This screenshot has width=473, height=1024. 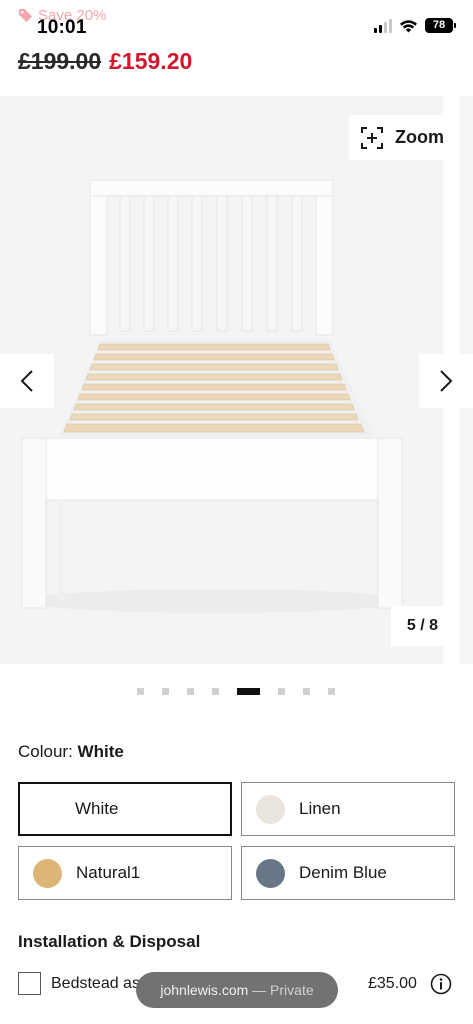 I want to click on next-image-button, so click(x=446, y=381).